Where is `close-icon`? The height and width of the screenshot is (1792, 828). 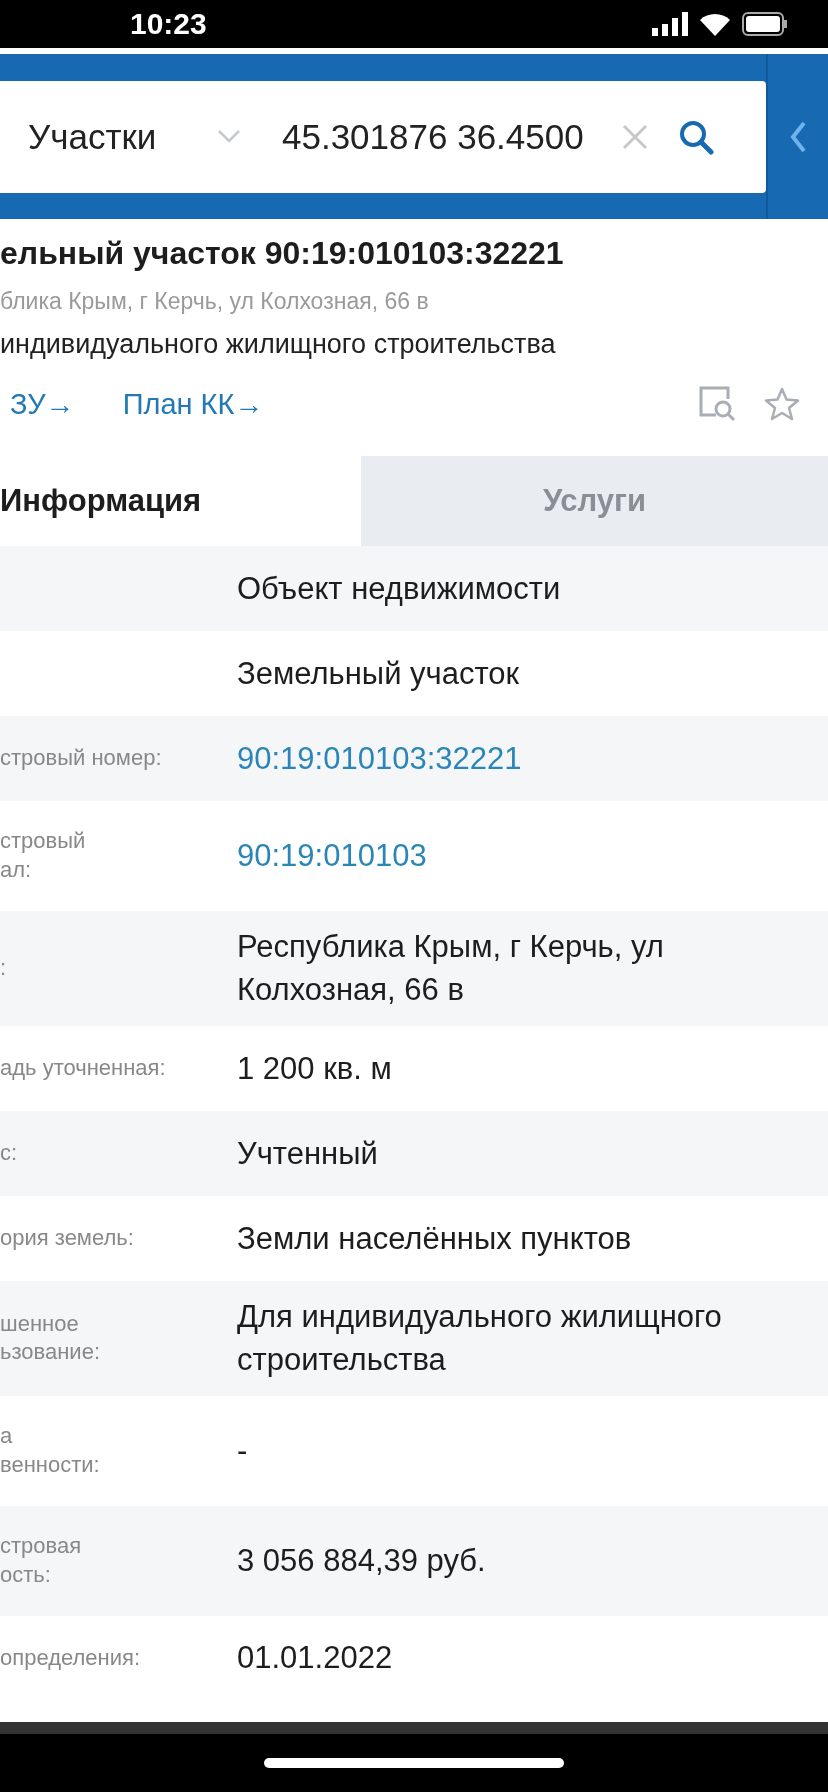 close-icon is located at coordinates (634, 136).